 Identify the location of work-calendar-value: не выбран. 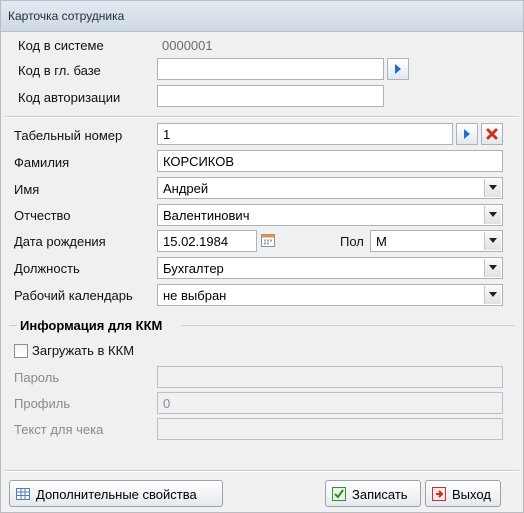
(195, 295).